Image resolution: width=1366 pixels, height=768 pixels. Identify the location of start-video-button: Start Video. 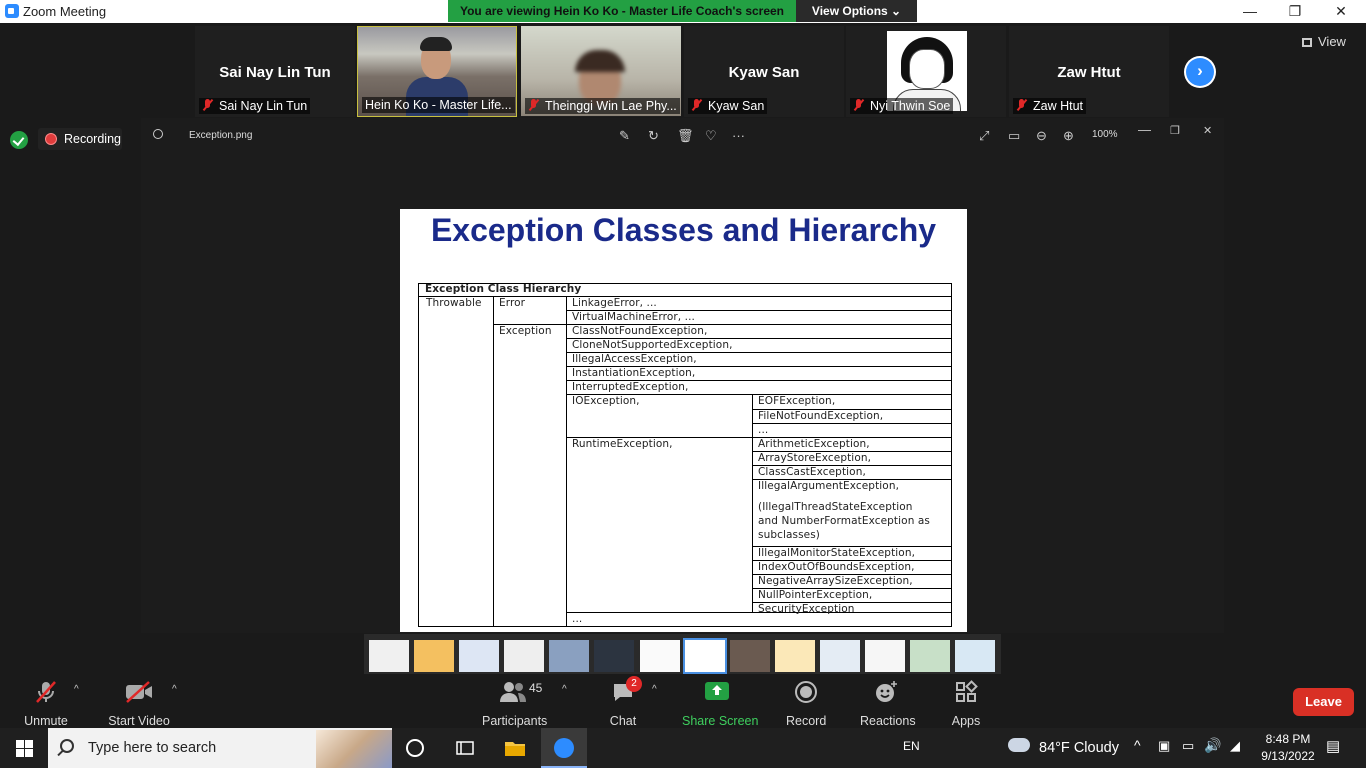
(139, 704).